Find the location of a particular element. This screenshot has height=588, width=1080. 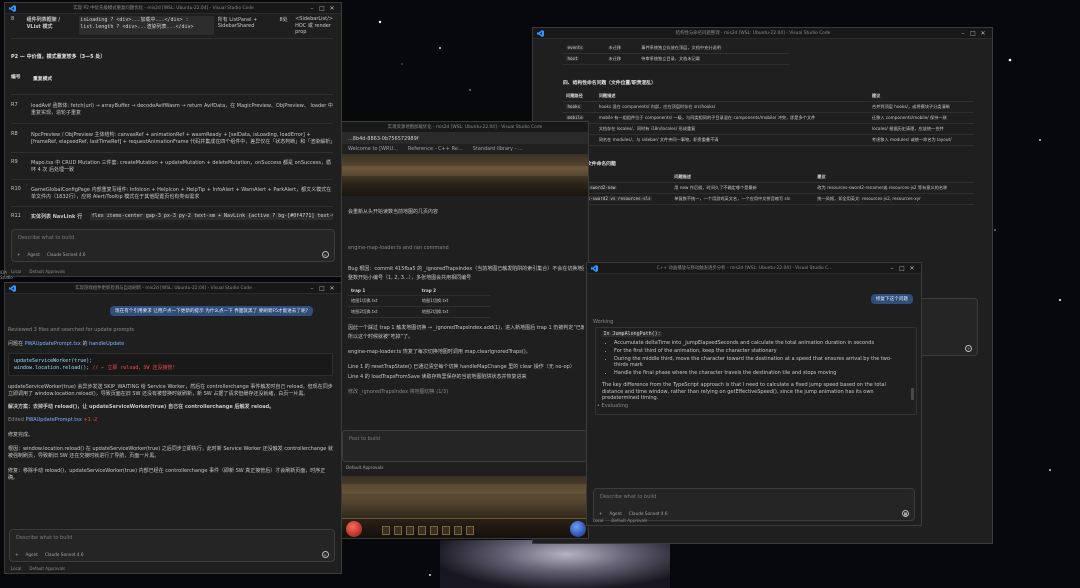

send-button: + is located at coordinates (968, 348).